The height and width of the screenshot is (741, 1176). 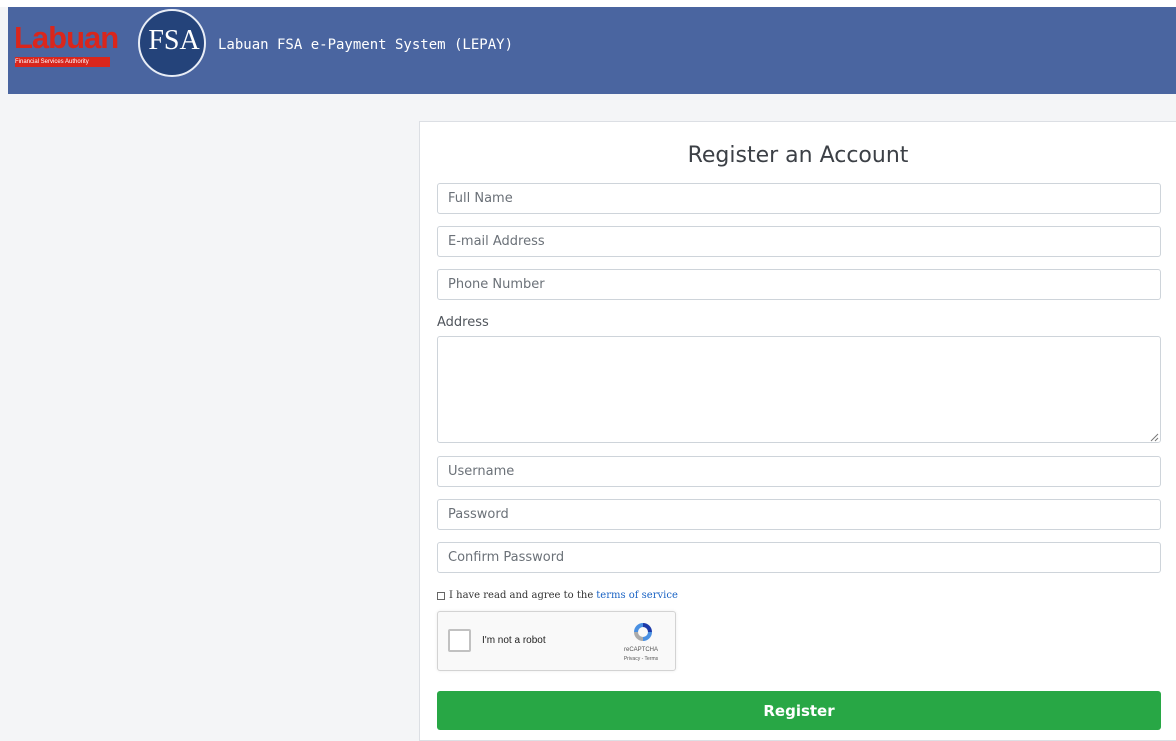 I want to click on address-textarea, so click(x=799, y=389).